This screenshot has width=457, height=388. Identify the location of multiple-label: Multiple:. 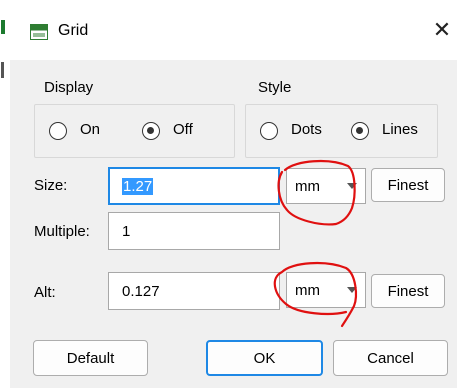
(62, 231).